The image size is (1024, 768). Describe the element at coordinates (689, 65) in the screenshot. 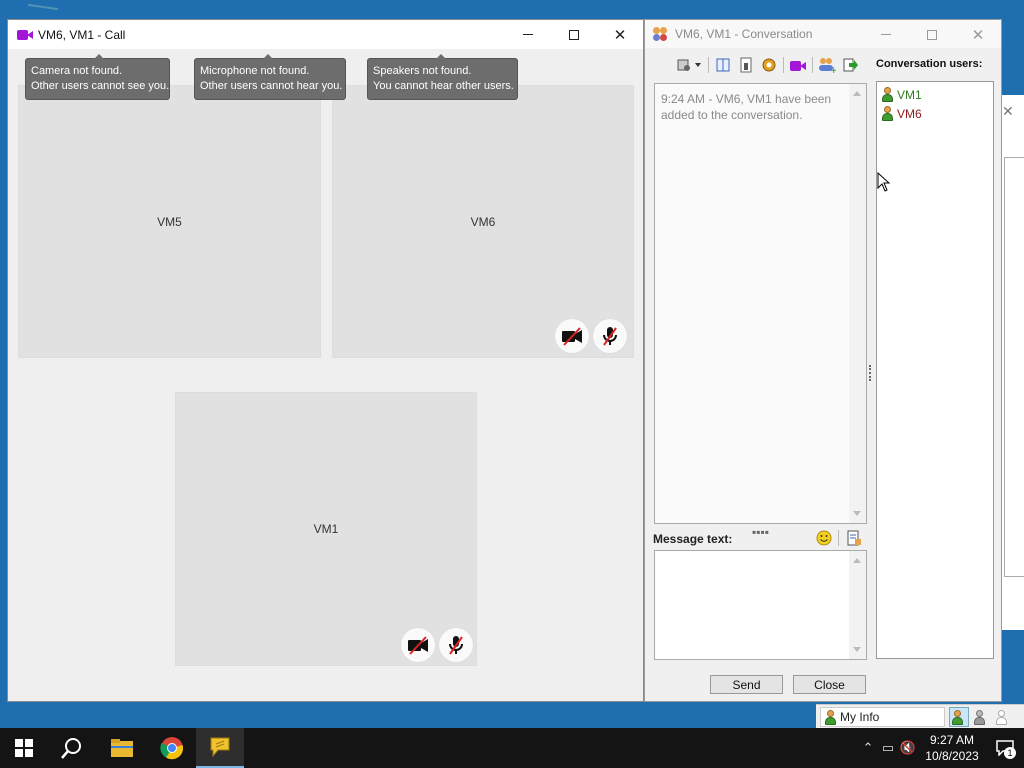

I see `send-file-dropdown-button` at that location.